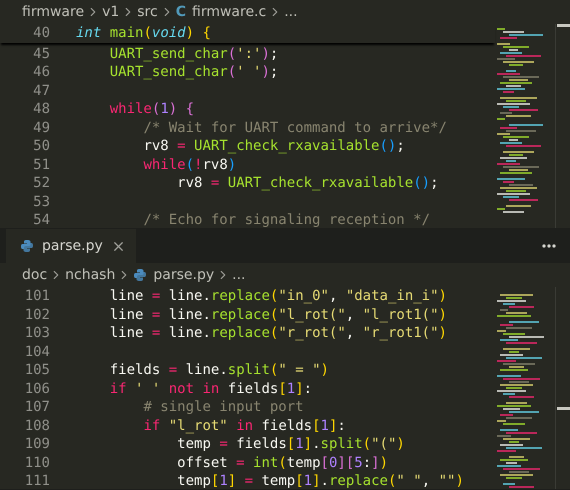 The width and height of the screenshot is (570, 490). I want to click on line-number: 53, so click(41, 202).